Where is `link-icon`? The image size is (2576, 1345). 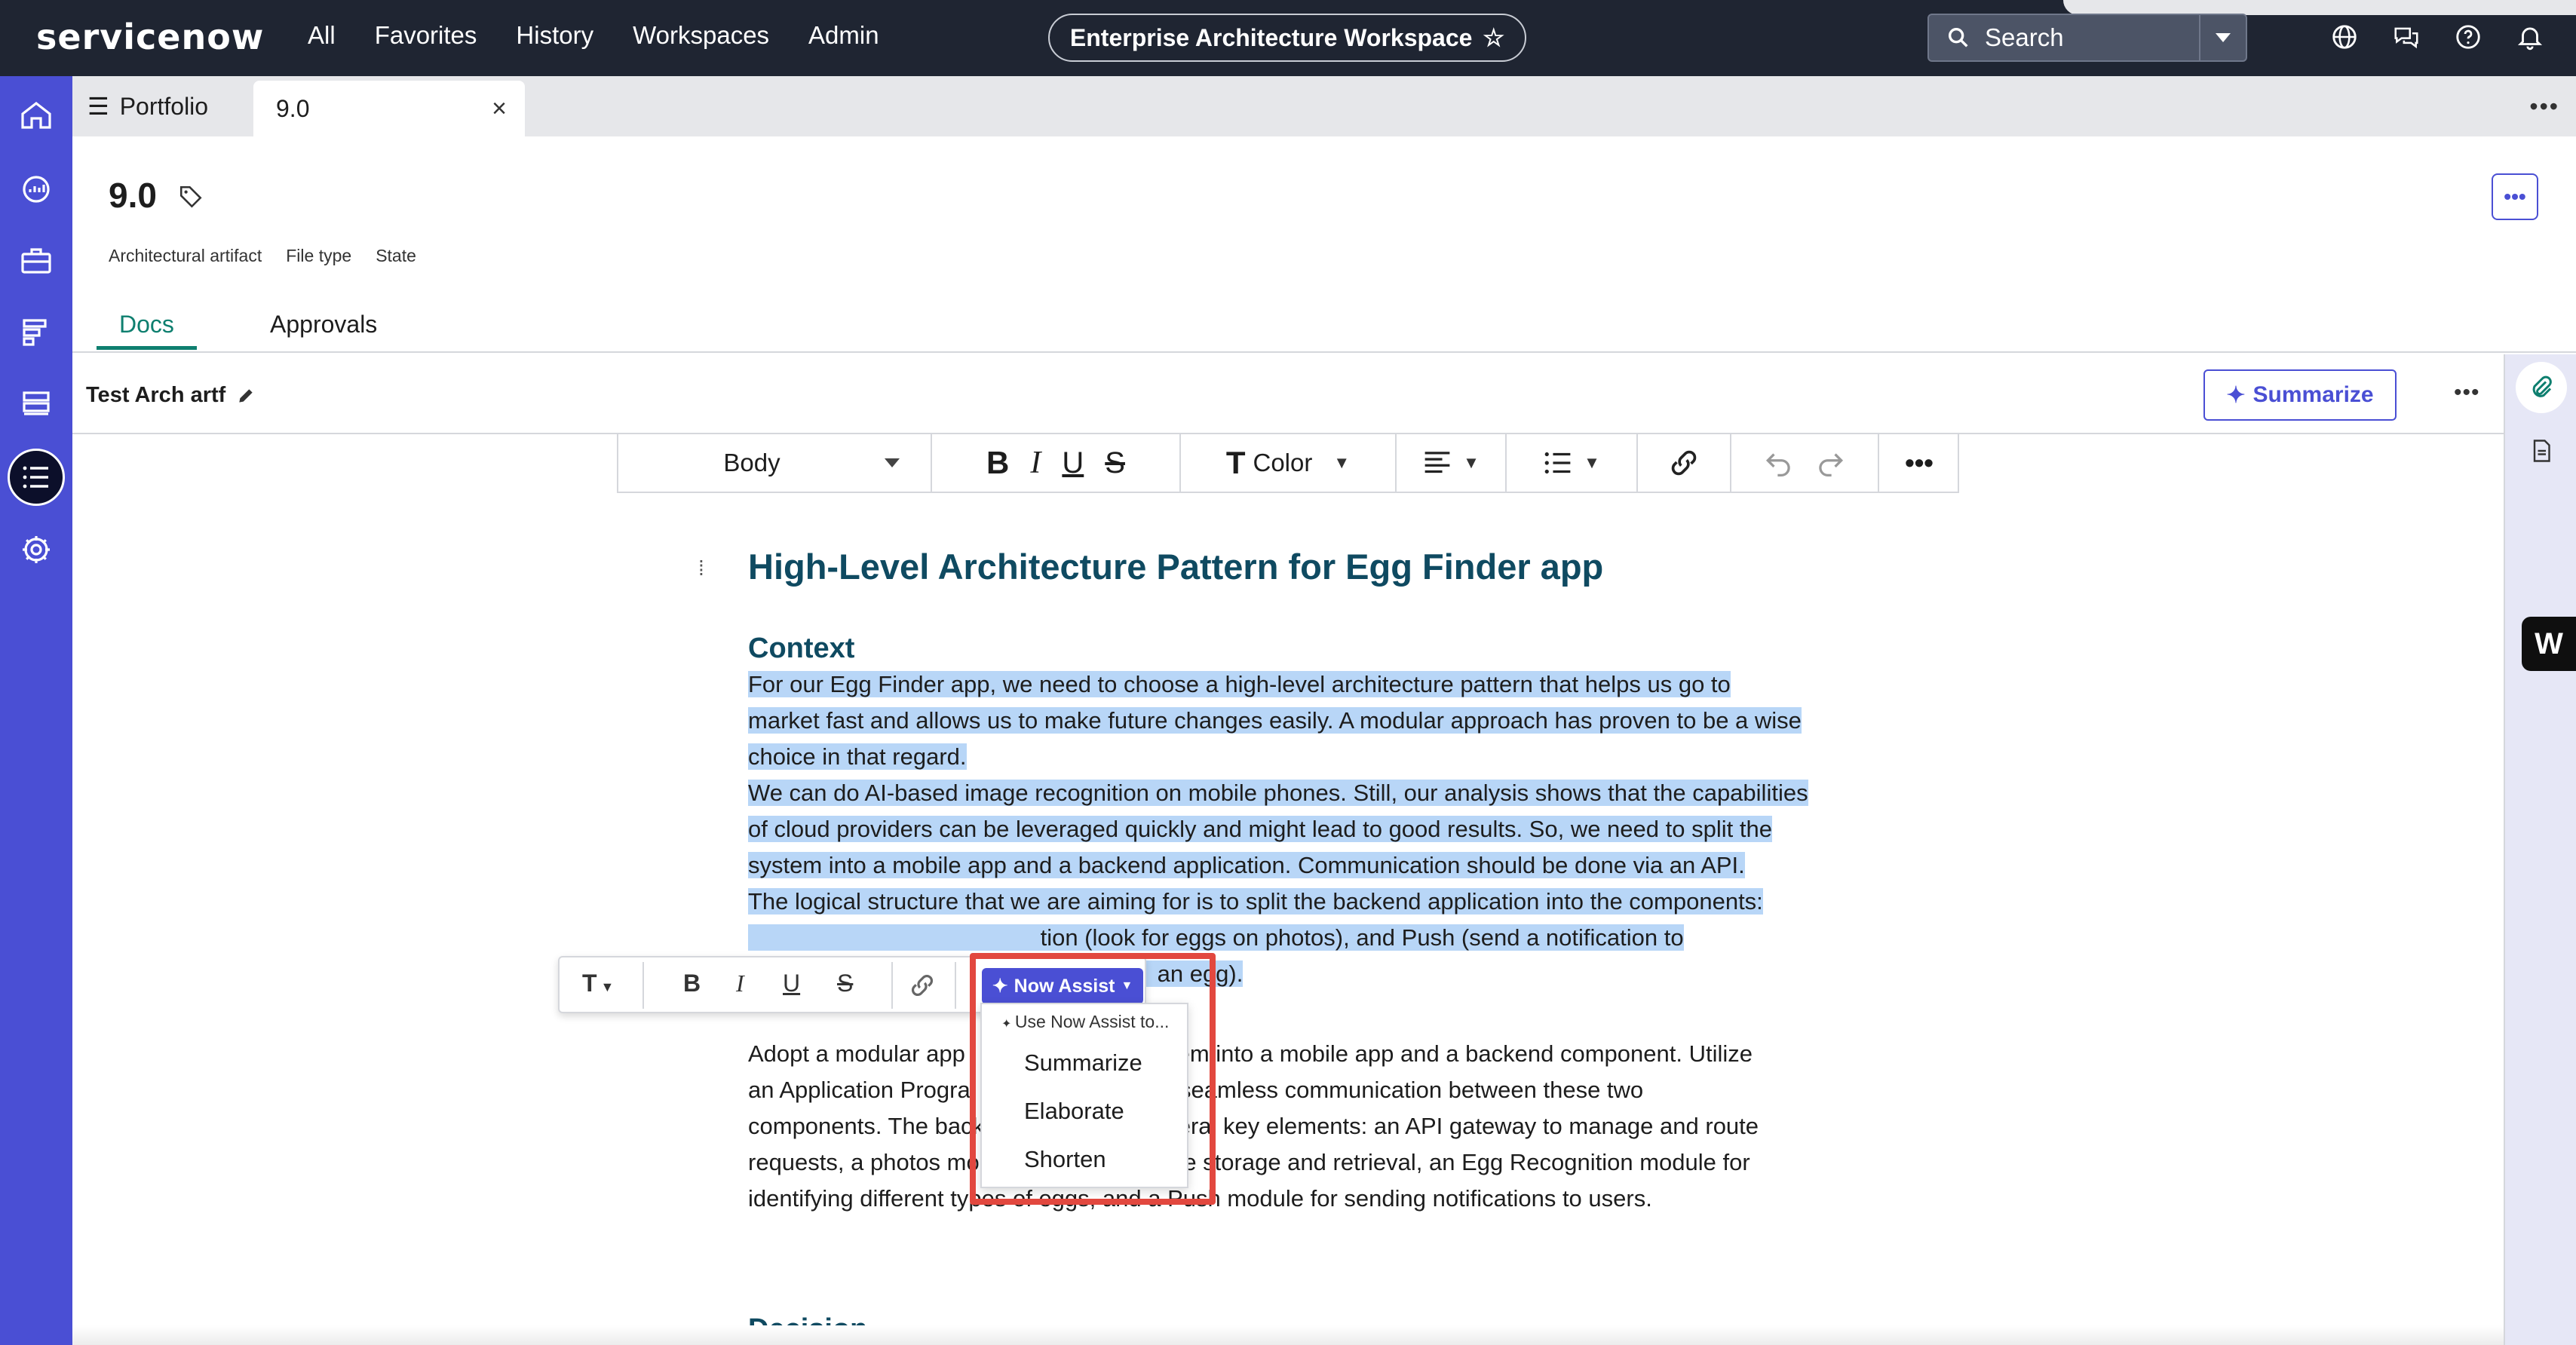 link-icon is located at coordinates (1684, 463).